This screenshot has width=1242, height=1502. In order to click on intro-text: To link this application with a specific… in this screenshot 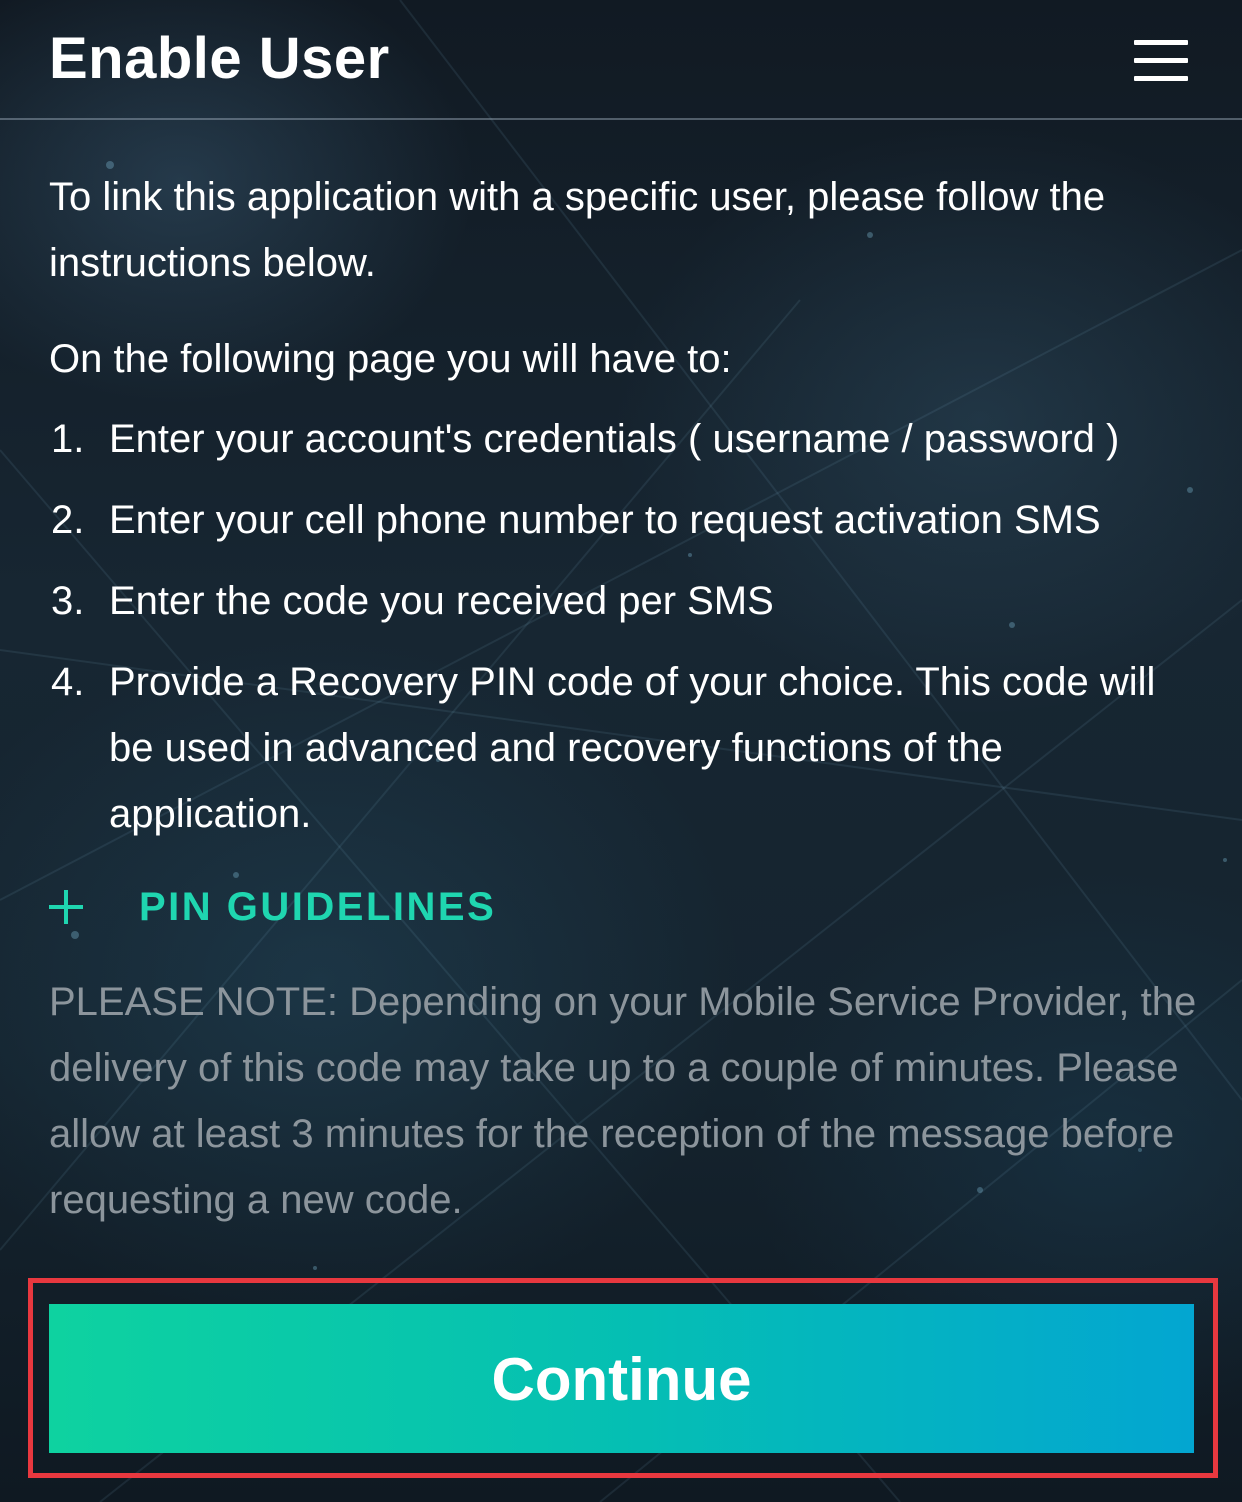, I will do `click(577, 230)`.